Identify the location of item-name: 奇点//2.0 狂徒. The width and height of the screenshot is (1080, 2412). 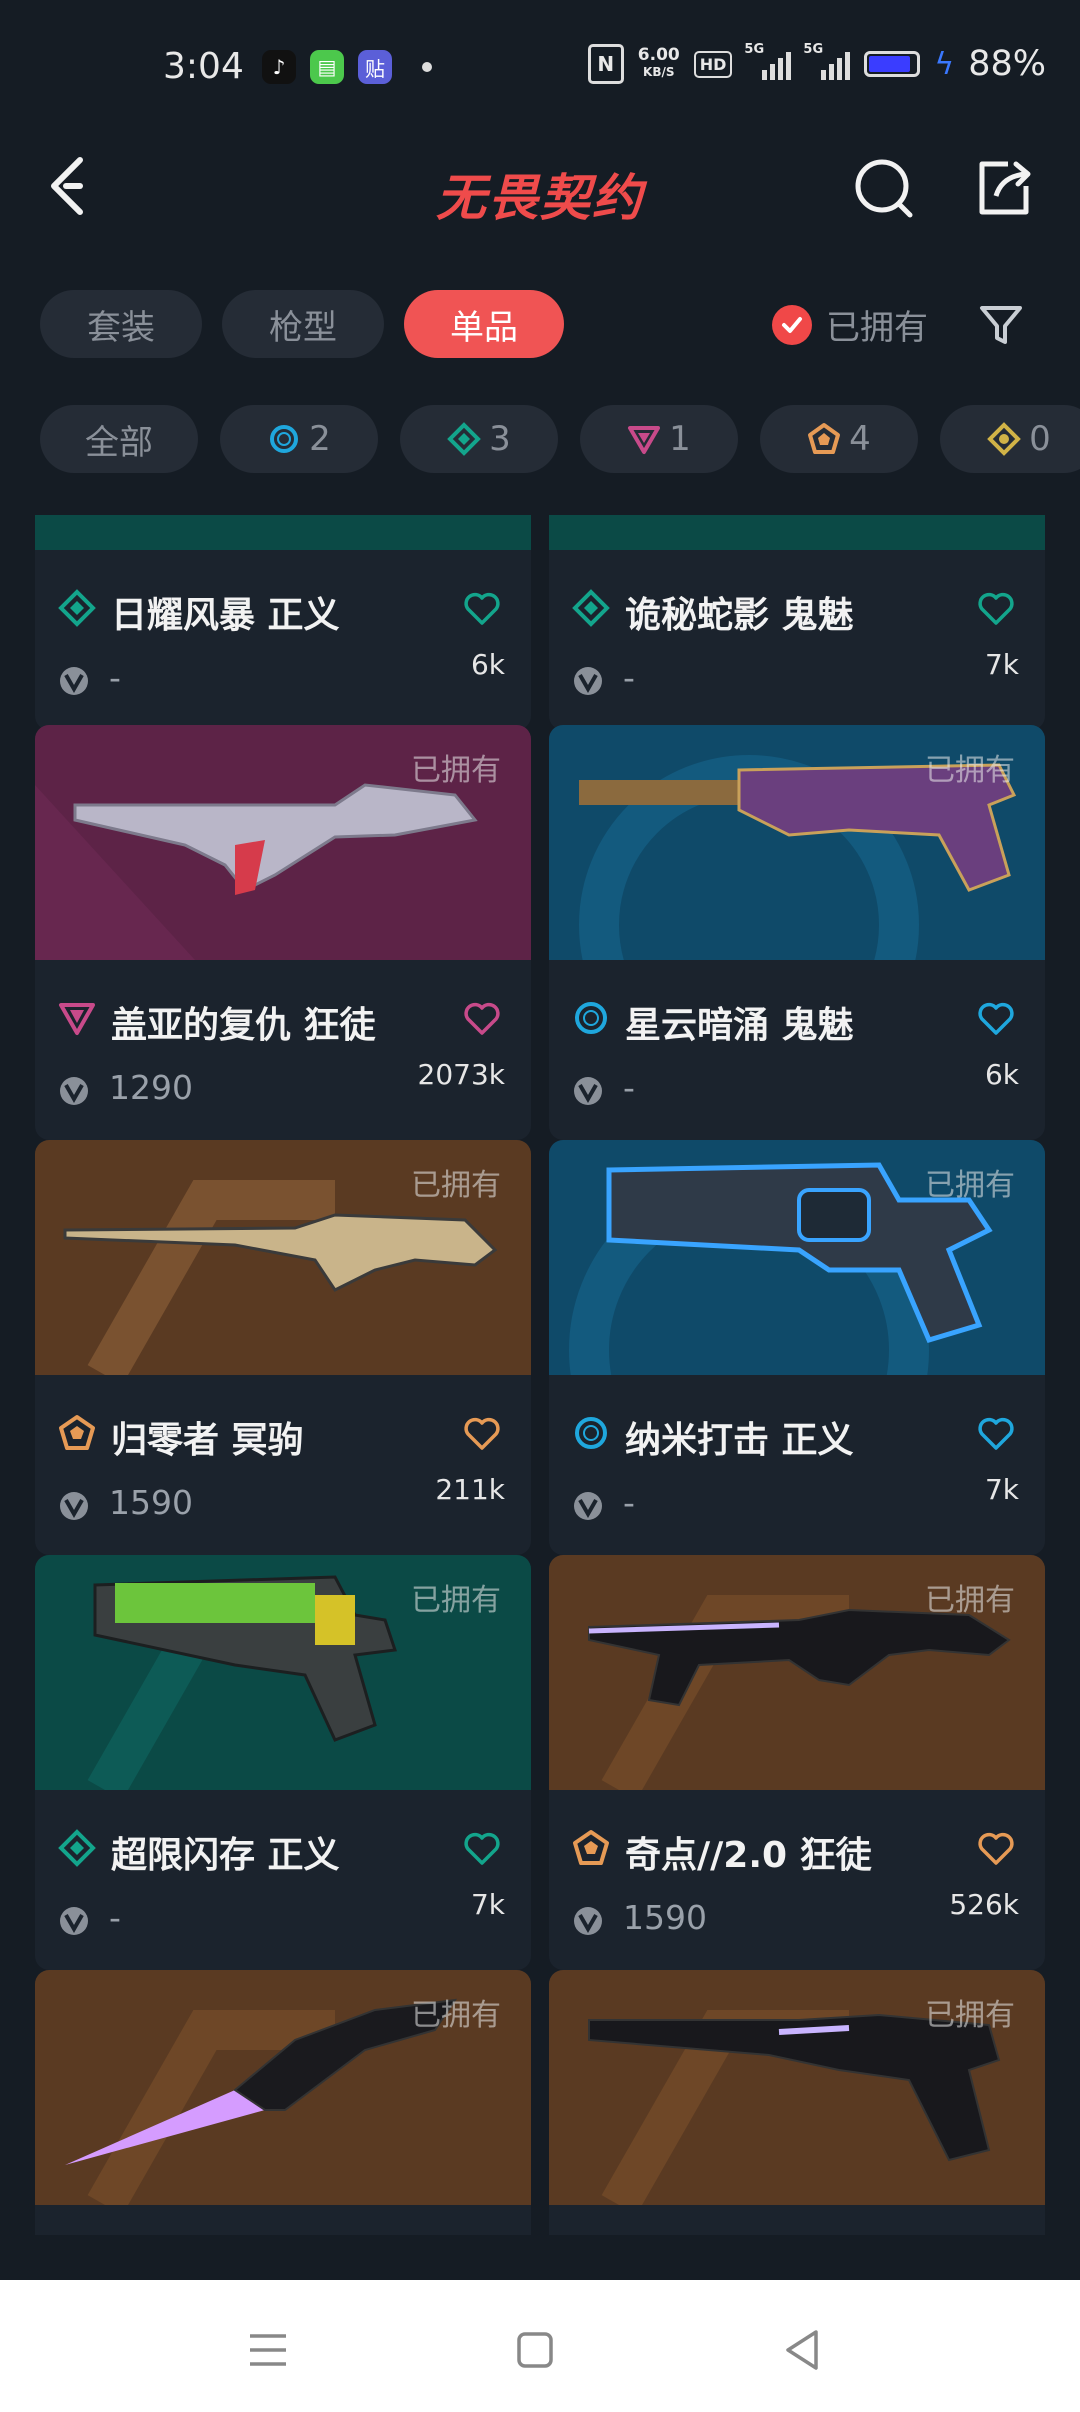
(748, 1855).